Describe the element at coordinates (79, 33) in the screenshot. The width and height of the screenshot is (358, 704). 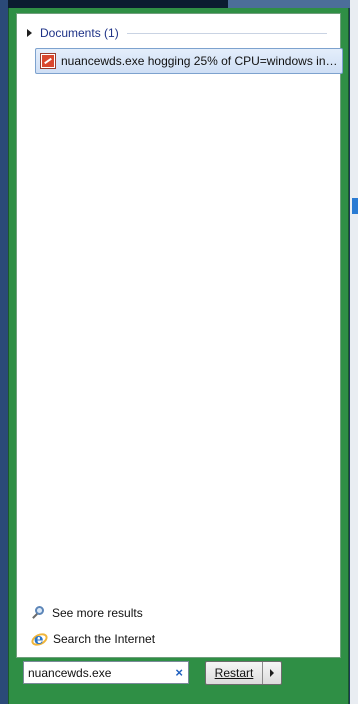
I see `documents-group-title: Documents (1)` at that location.